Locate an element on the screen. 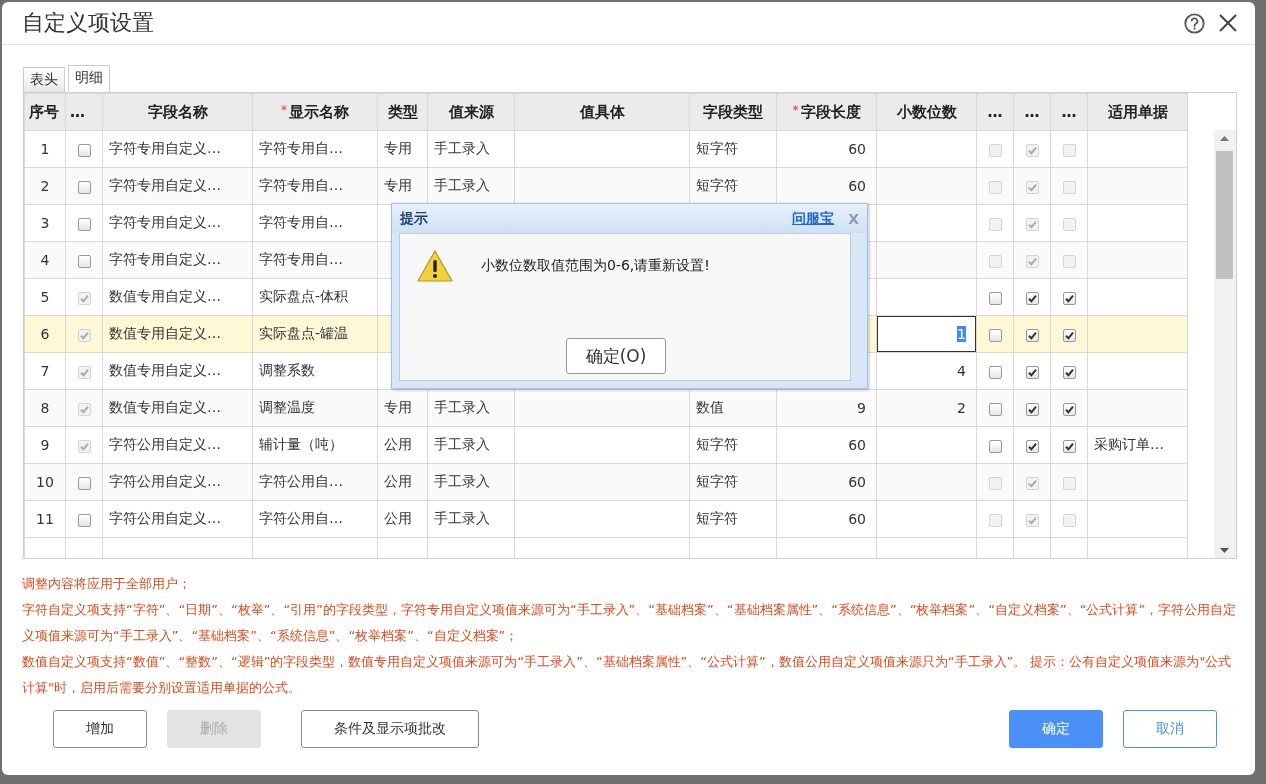  table-cell: 11 is located at coordinates (45, 519).